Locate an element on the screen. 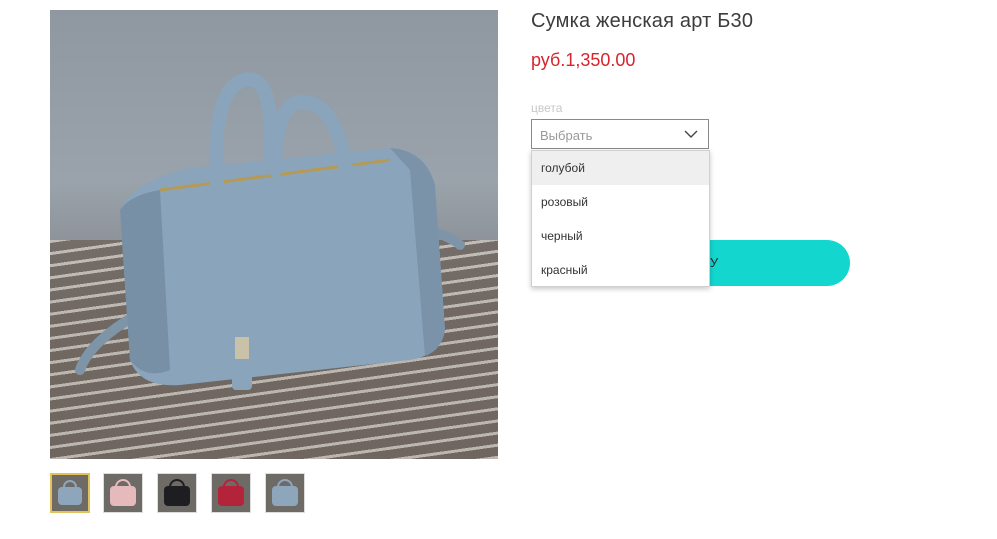  product-price: руб.1,350.00 is located at coordinates (583, 60).